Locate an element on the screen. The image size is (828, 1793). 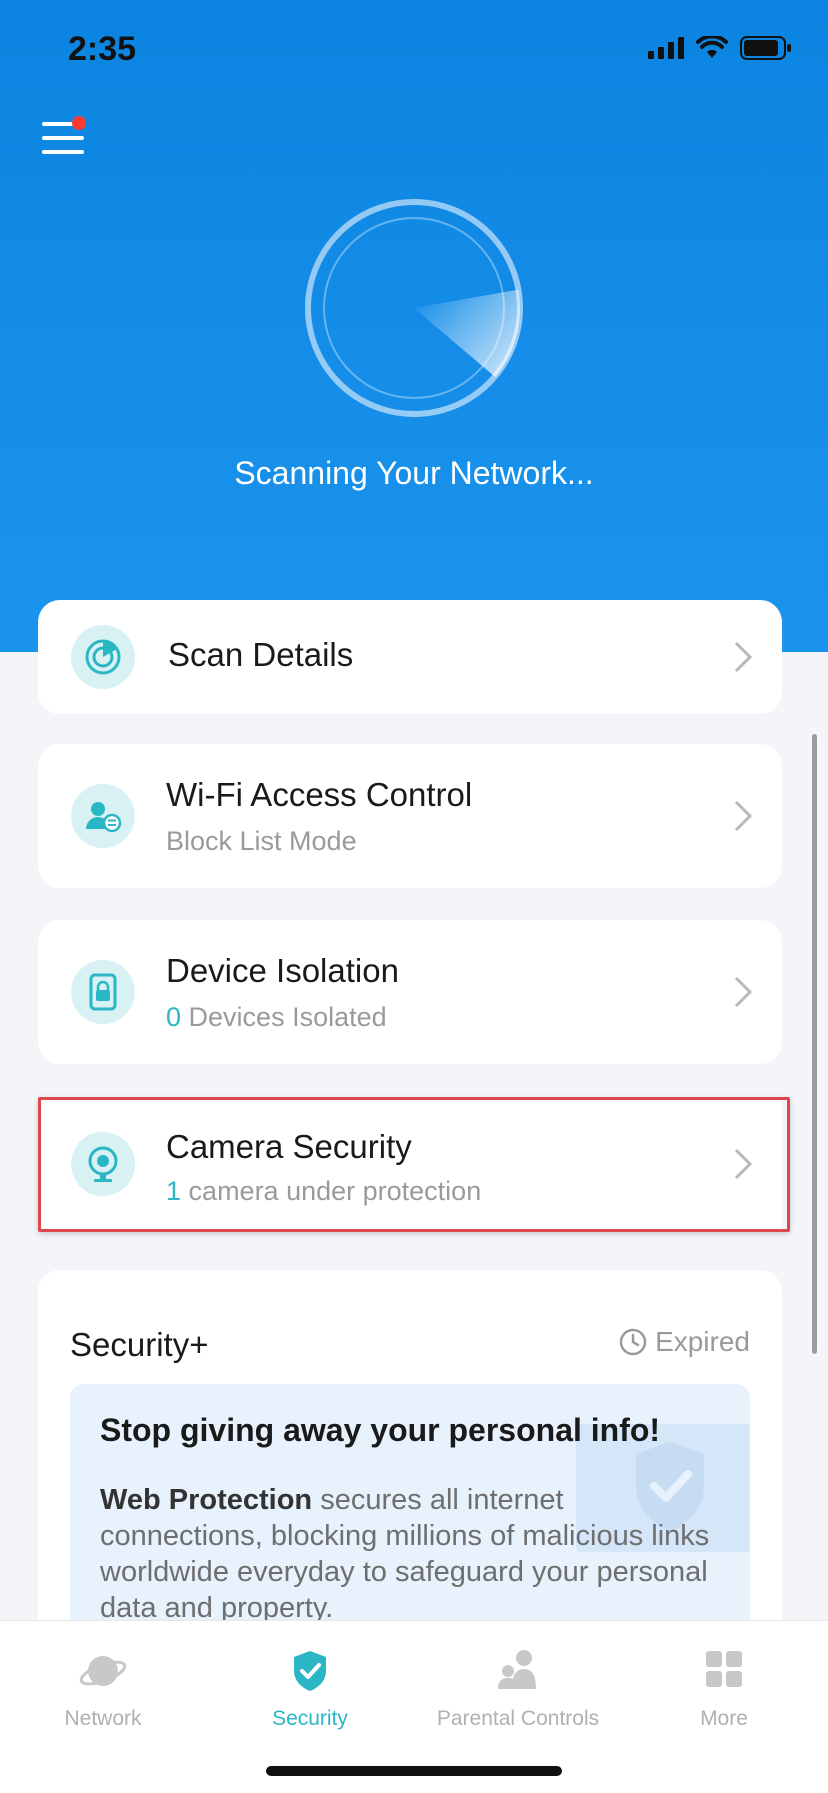
scan-radar-icon is located at coordinates (414, 308).